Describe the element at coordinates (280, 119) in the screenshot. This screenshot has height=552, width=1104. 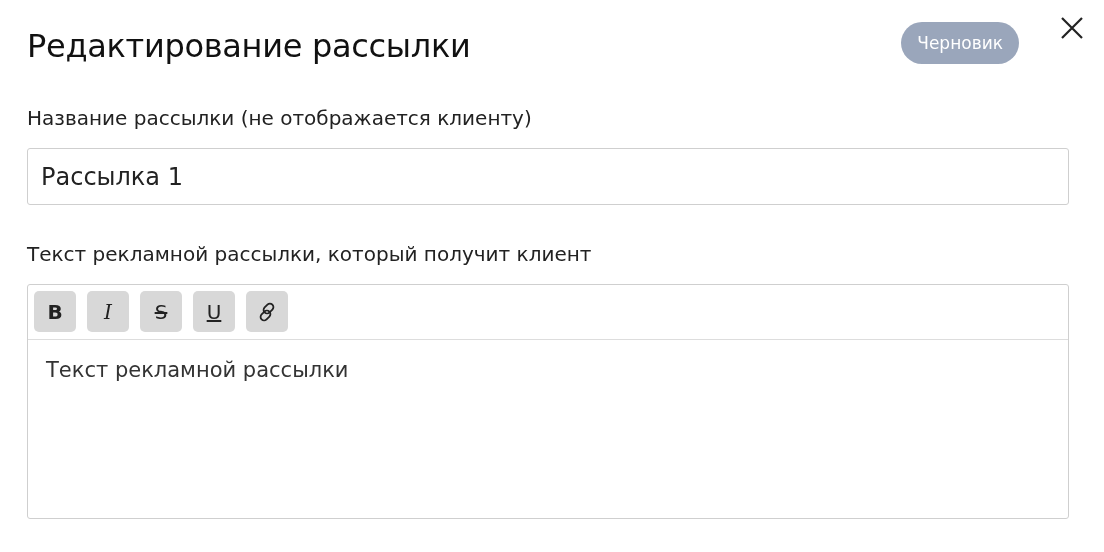
I see `field-label: Название рассылки (не отображается клиенту)` at that location.